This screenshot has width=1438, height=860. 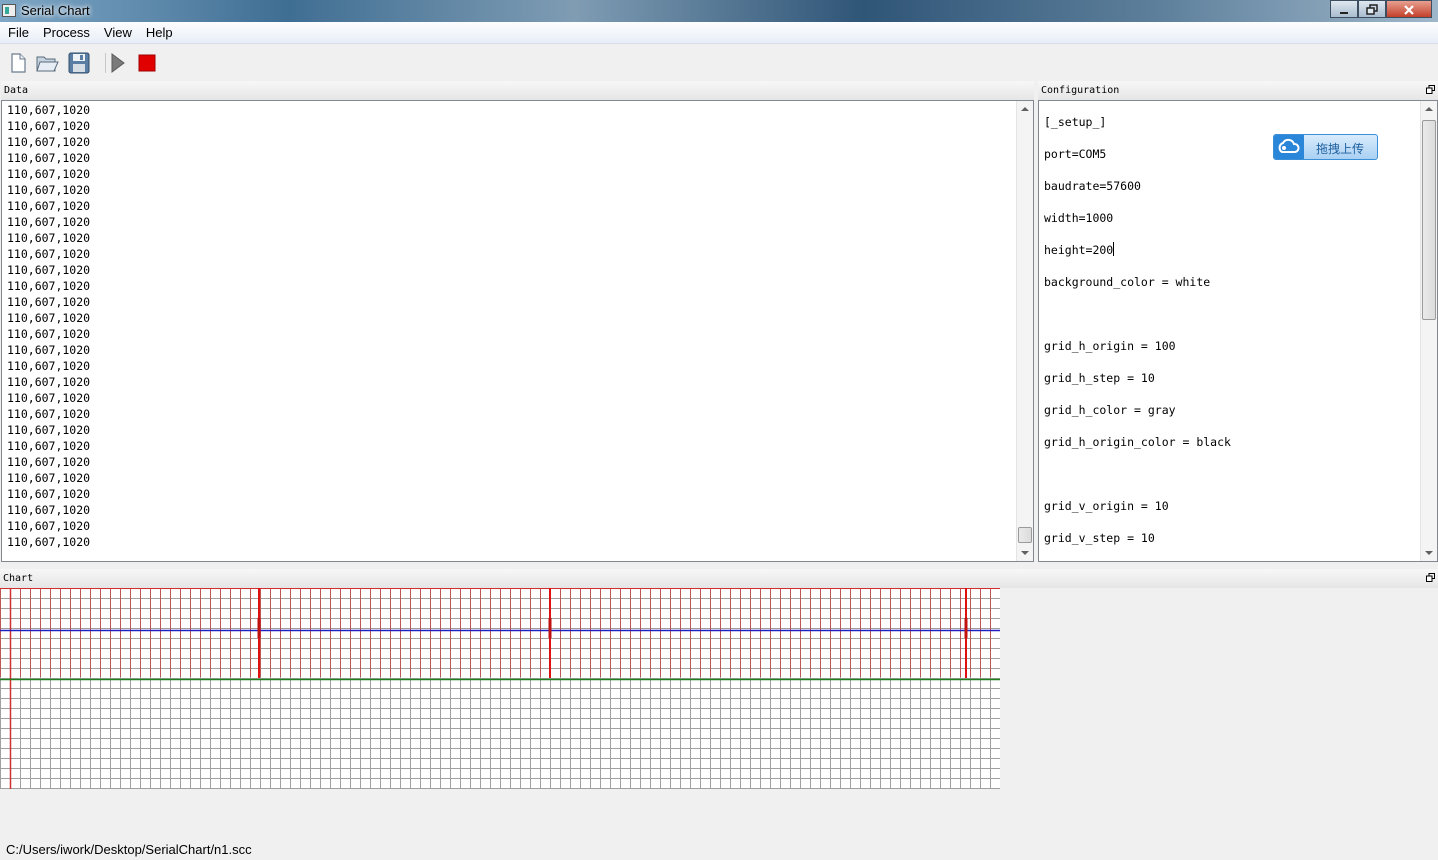 I want to click on run-button, so click(x=118, y=63).